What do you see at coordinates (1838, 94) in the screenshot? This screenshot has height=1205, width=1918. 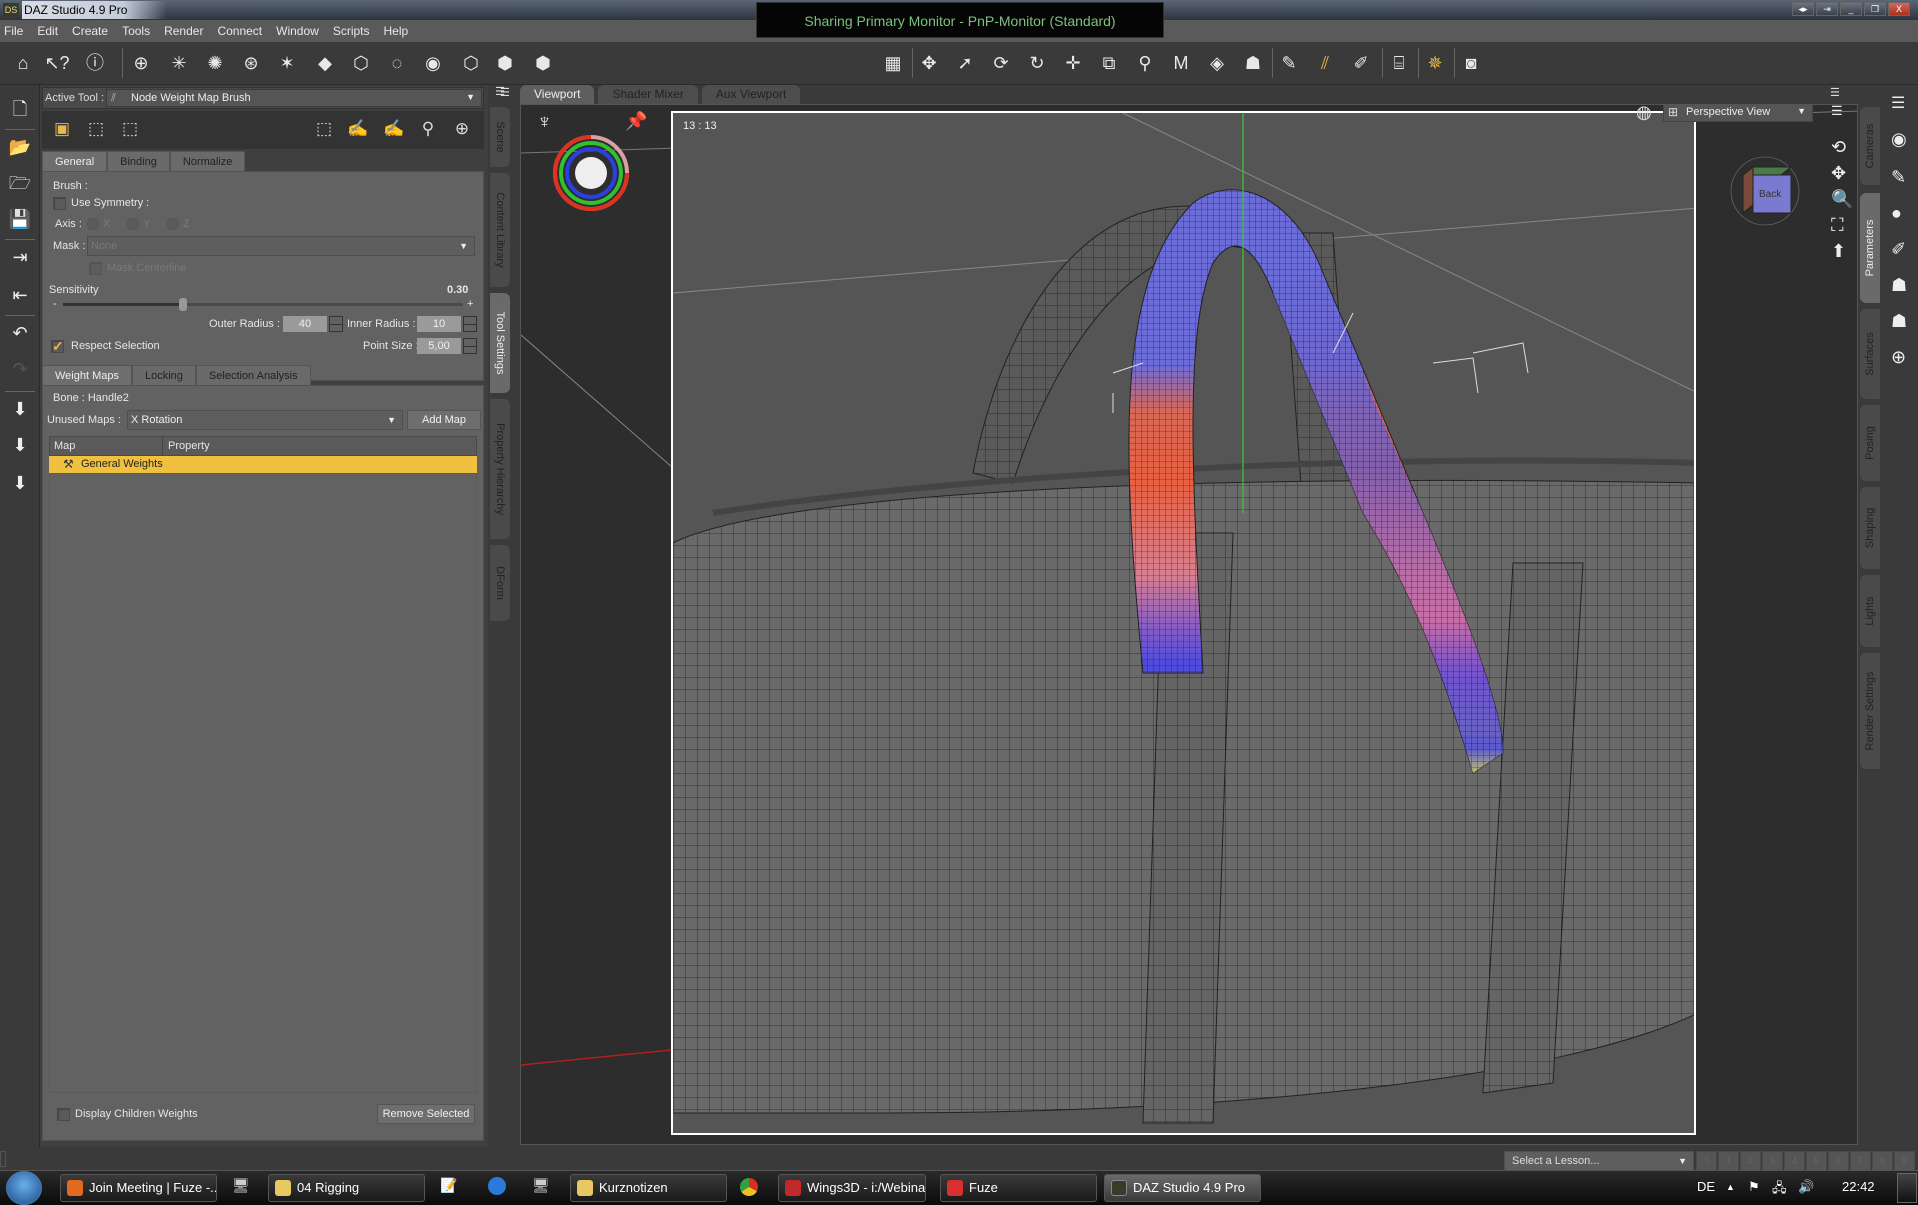 I see `viewport-menu-icon: ☰` at bounding box center [1838, 94].